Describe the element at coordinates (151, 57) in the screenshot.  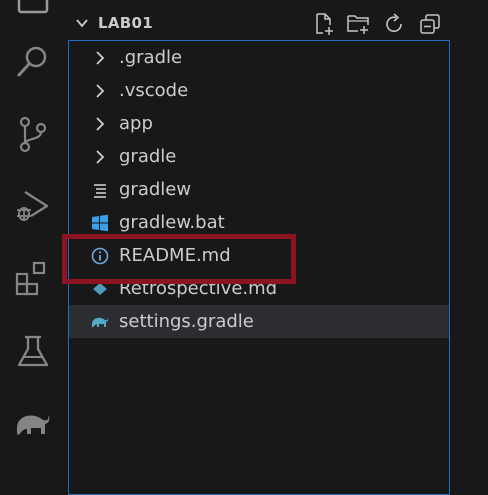
I see `tree-item-label: .gradle` at that location.